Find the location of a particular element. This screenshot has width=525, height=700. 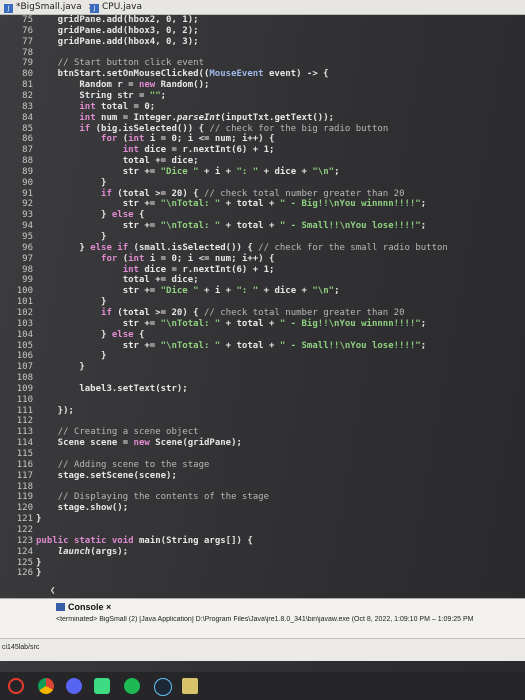

code-line: gridPane.add(hbox2, 0, 1); is located at coordinates (117, 20).